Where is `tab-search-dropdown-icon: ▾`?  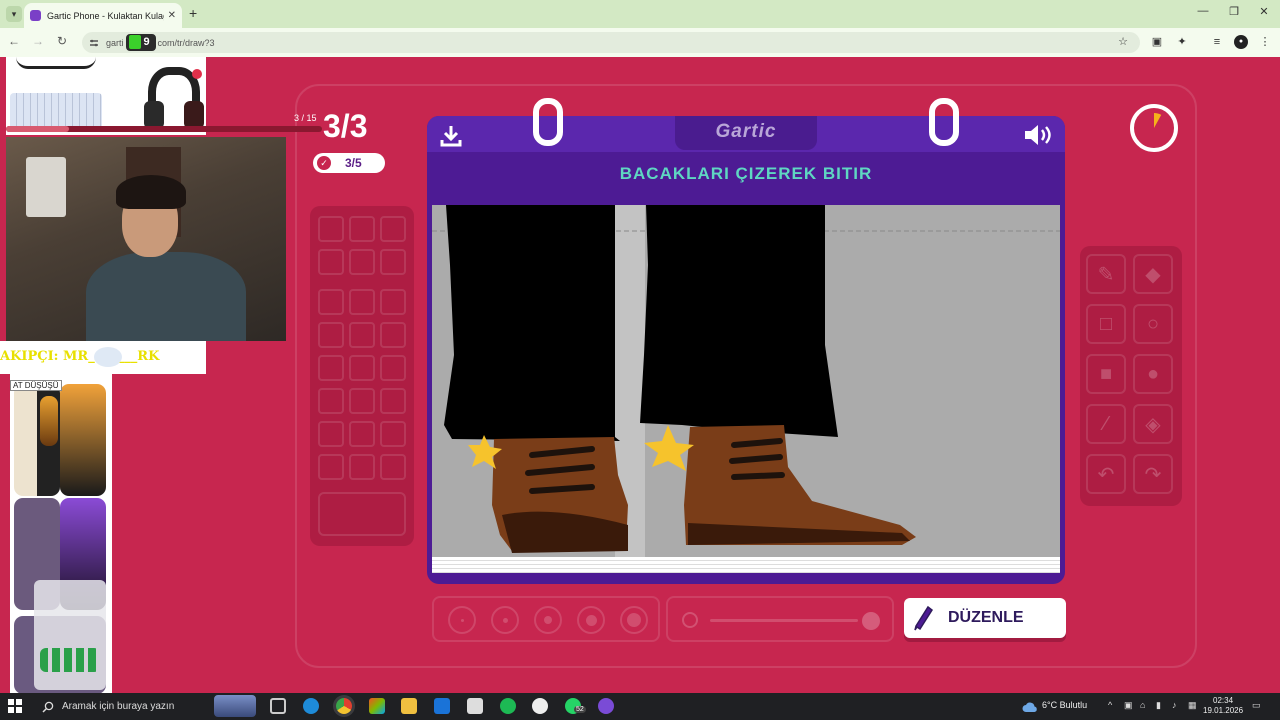
tab-search-dropdown-icon: ▾ is located at coordinates (14, 14).